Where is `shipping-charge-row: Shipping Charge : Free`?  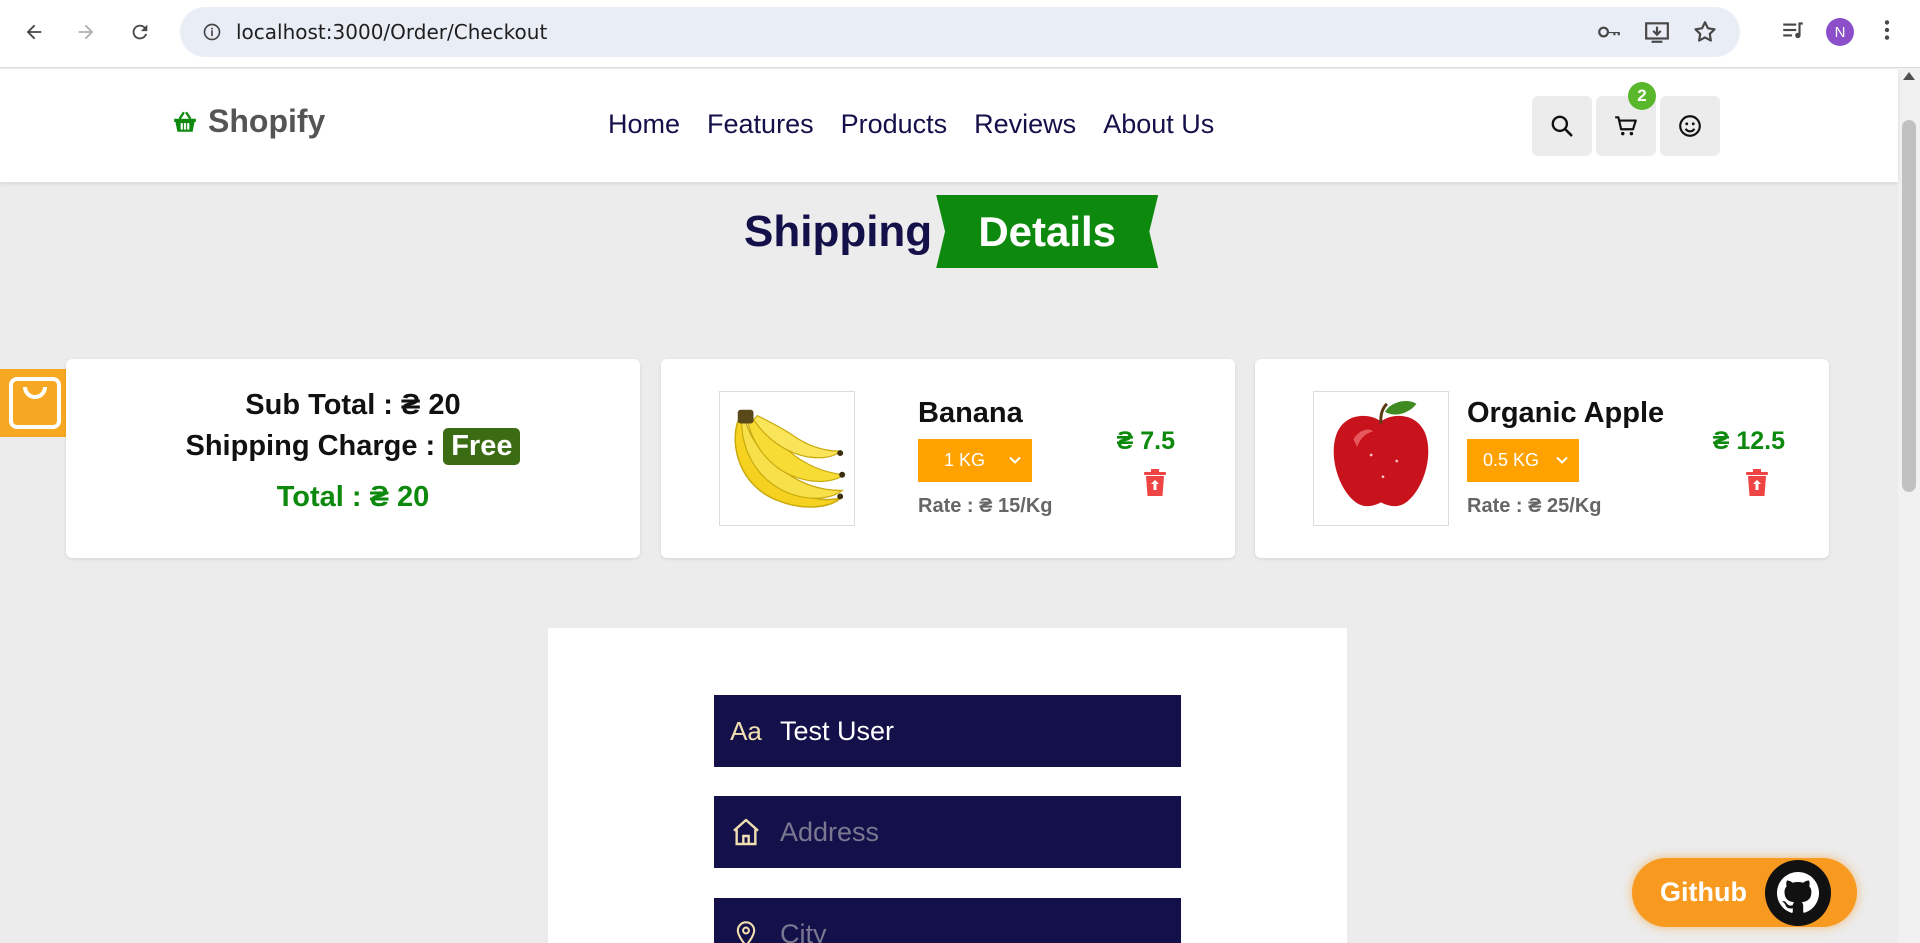
shipping-charge-row: Shipping Charge : Free is located at coordinates (353, 446).